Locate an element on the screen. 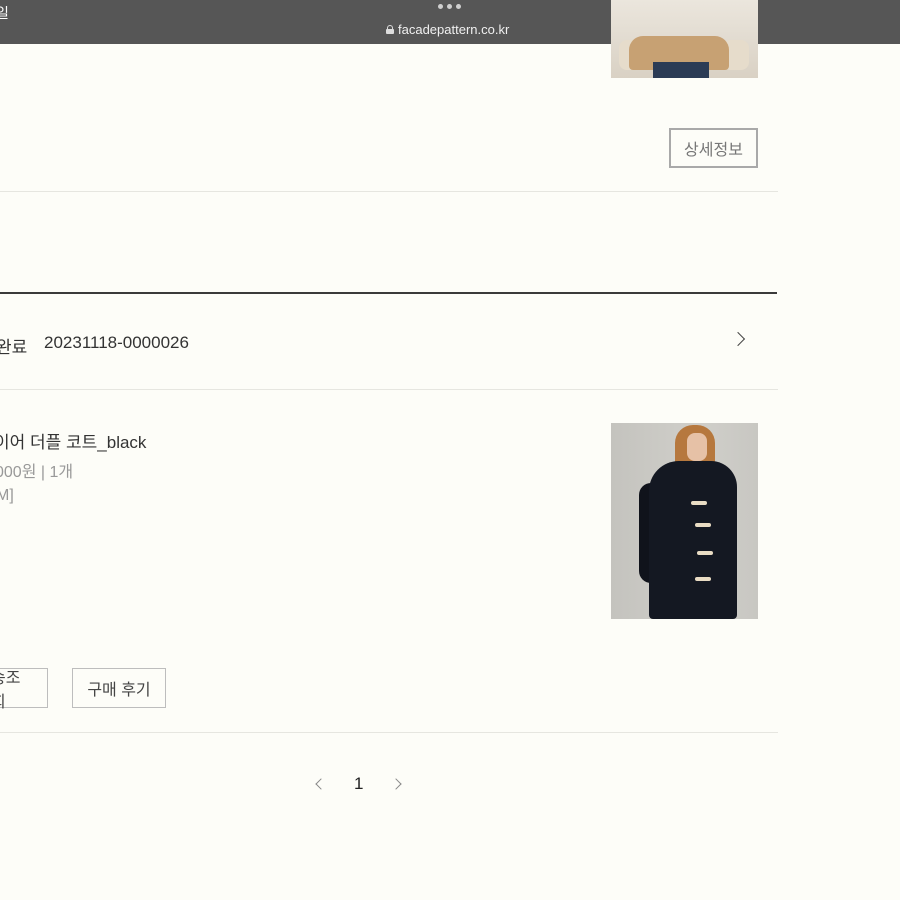  product-thumbnail-jacket is located at coordinates (684, 39).